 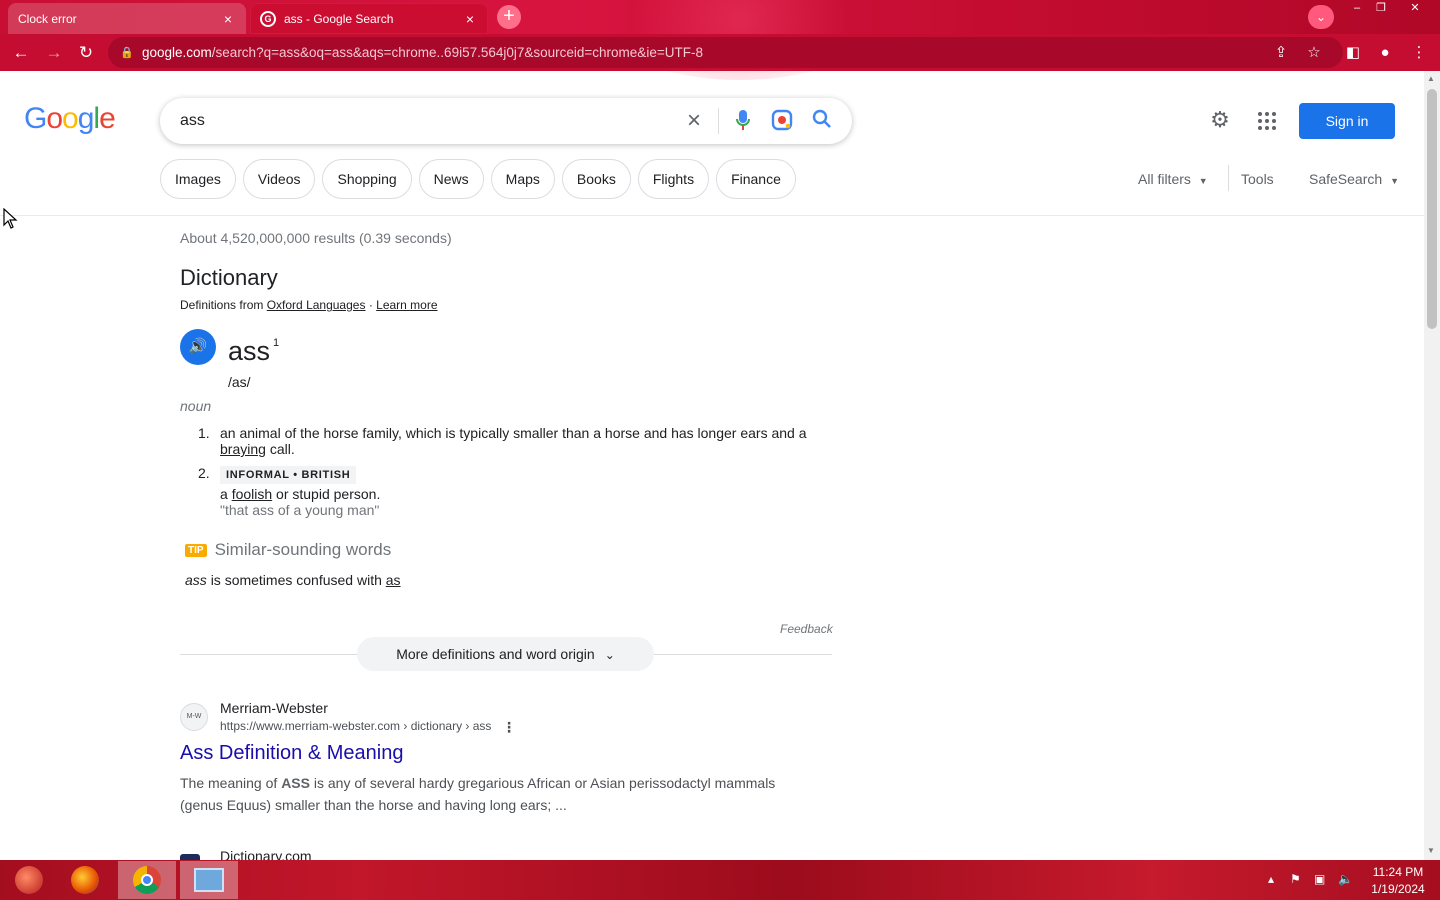 What do you see at coordinates (70, 119) in the screenshot?
I see `google-logo: Google` at bounding box center [70, 119].